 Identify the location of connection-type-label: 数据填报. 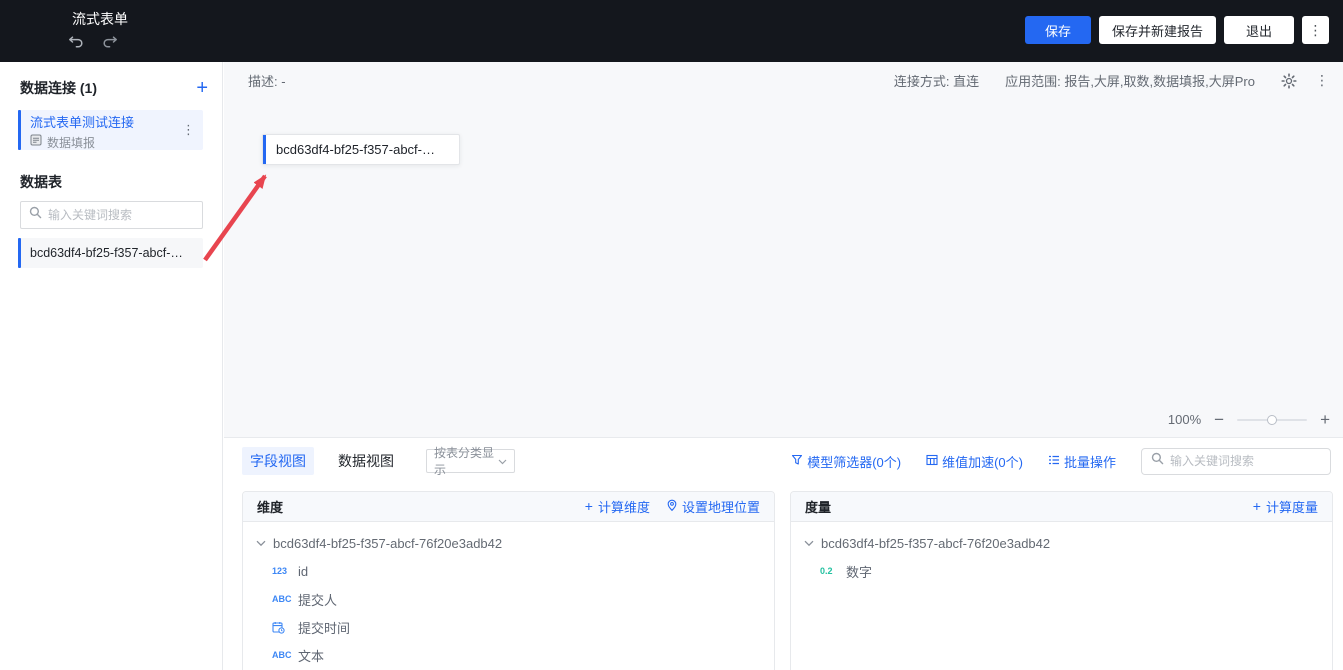
(71, 142).